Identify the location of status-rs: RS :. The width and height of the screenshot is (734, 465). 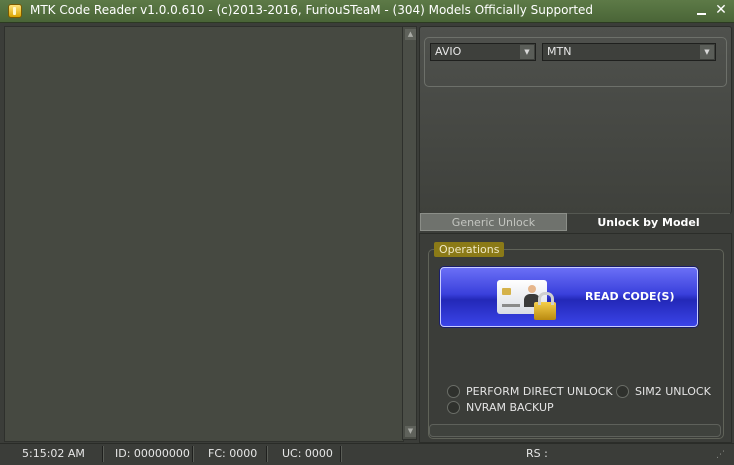
(537, 453).